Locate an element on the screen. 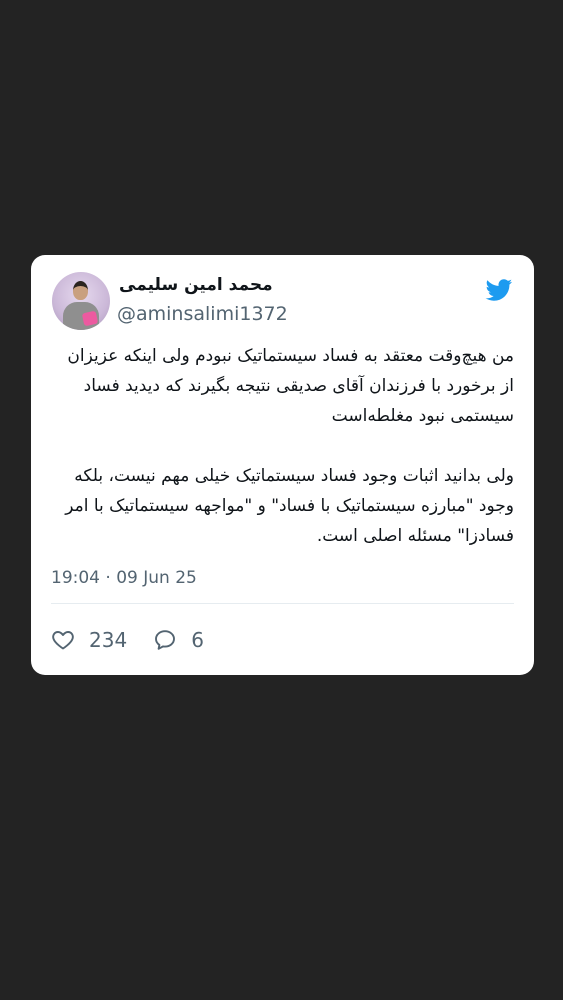 This screenshot has width=563, height=1000. avatar is located at coordinates (81, 301).